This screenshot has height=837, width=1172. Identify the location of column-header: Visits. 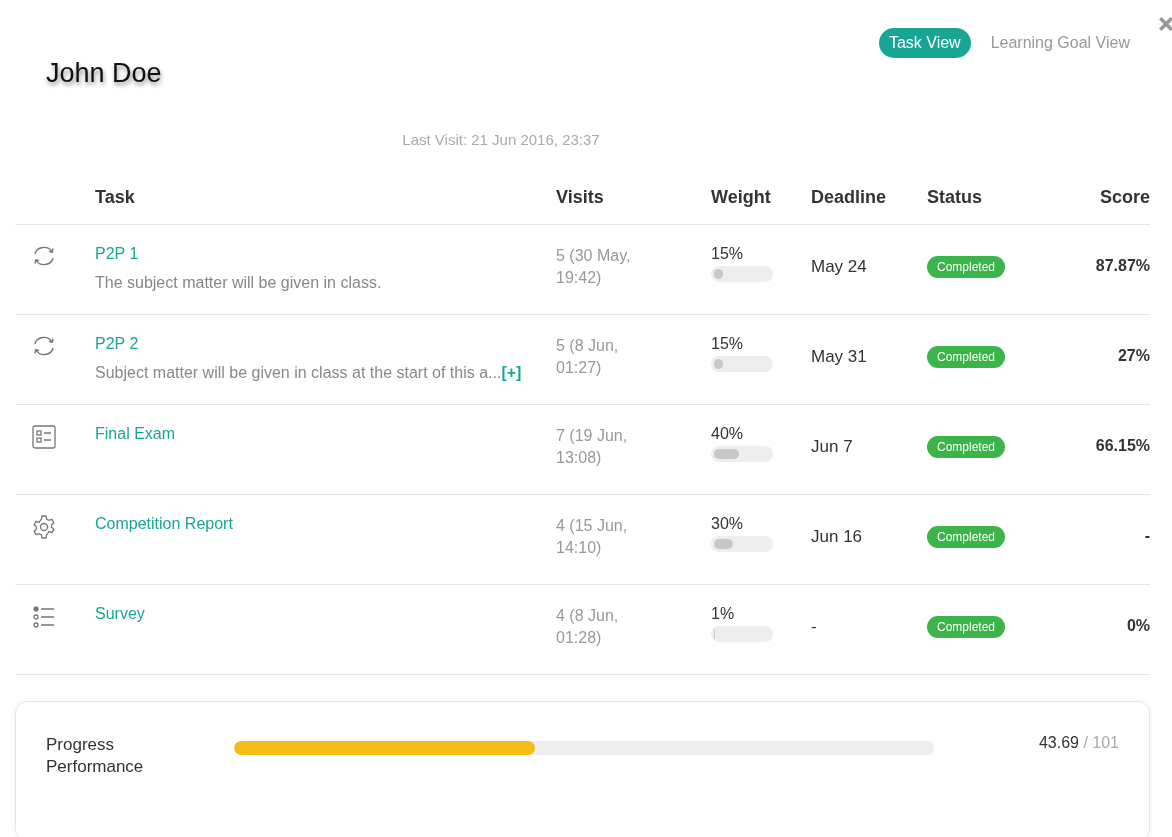
(580, 197).